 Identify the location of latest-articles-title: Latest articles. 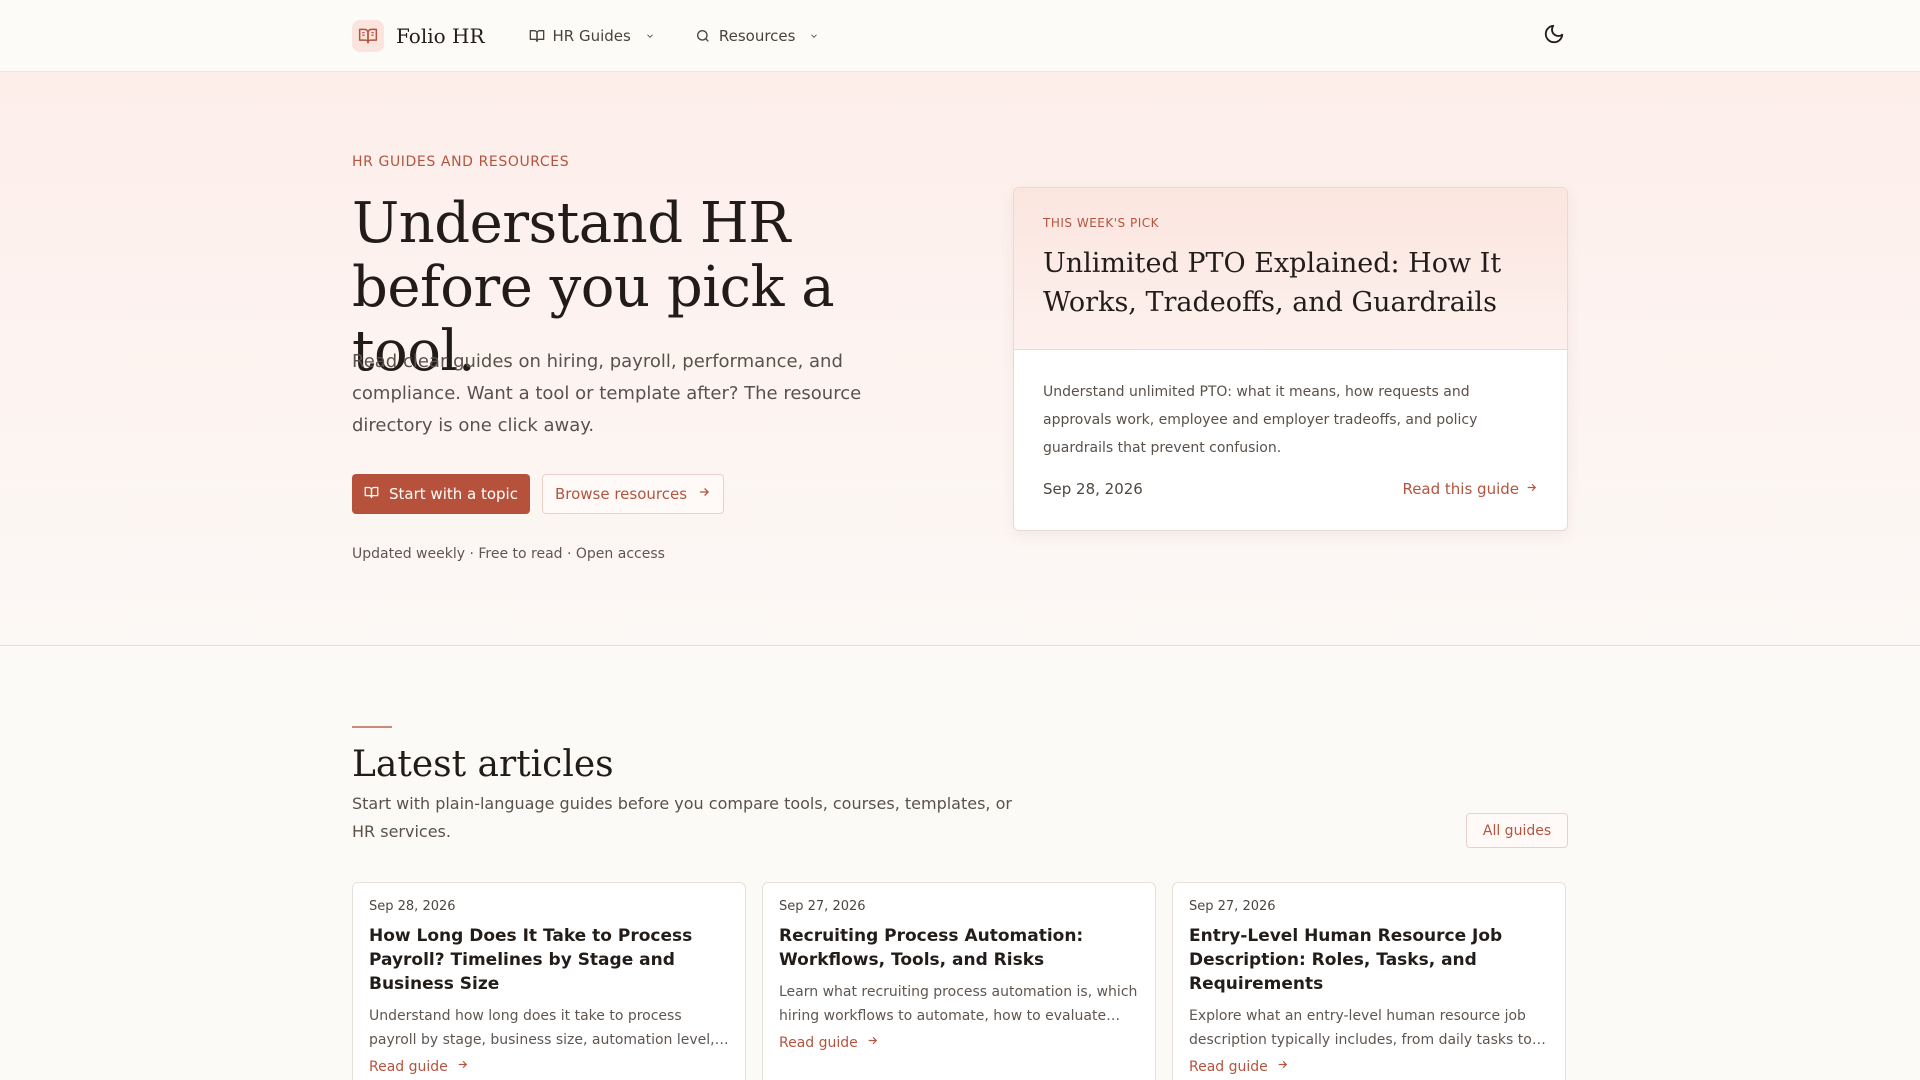
(483, 764).